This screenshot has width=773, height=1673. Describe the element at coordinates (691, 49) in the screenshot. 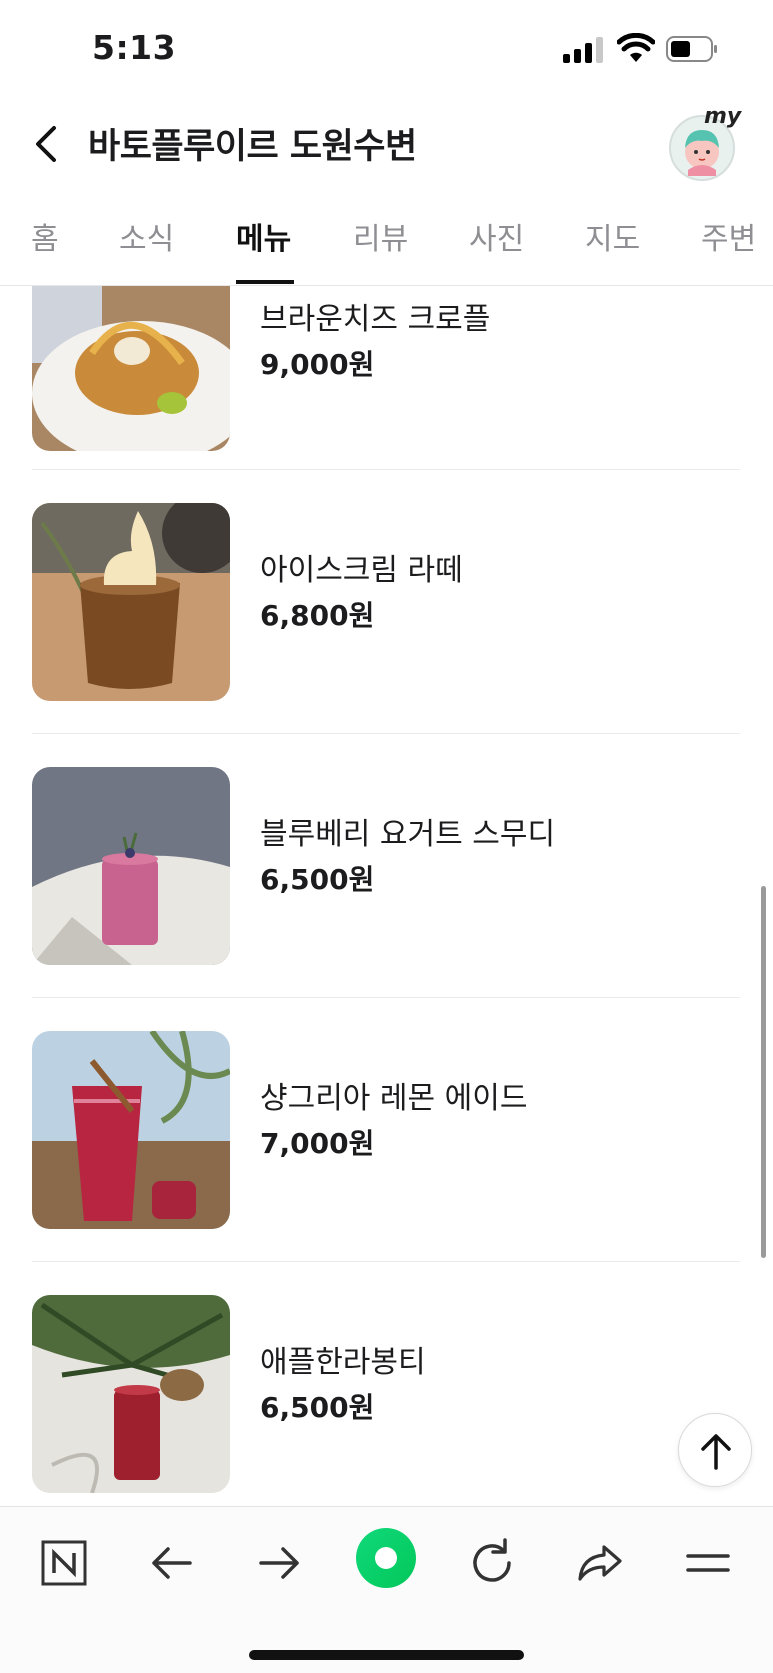

I see `battery-icon` at that location.